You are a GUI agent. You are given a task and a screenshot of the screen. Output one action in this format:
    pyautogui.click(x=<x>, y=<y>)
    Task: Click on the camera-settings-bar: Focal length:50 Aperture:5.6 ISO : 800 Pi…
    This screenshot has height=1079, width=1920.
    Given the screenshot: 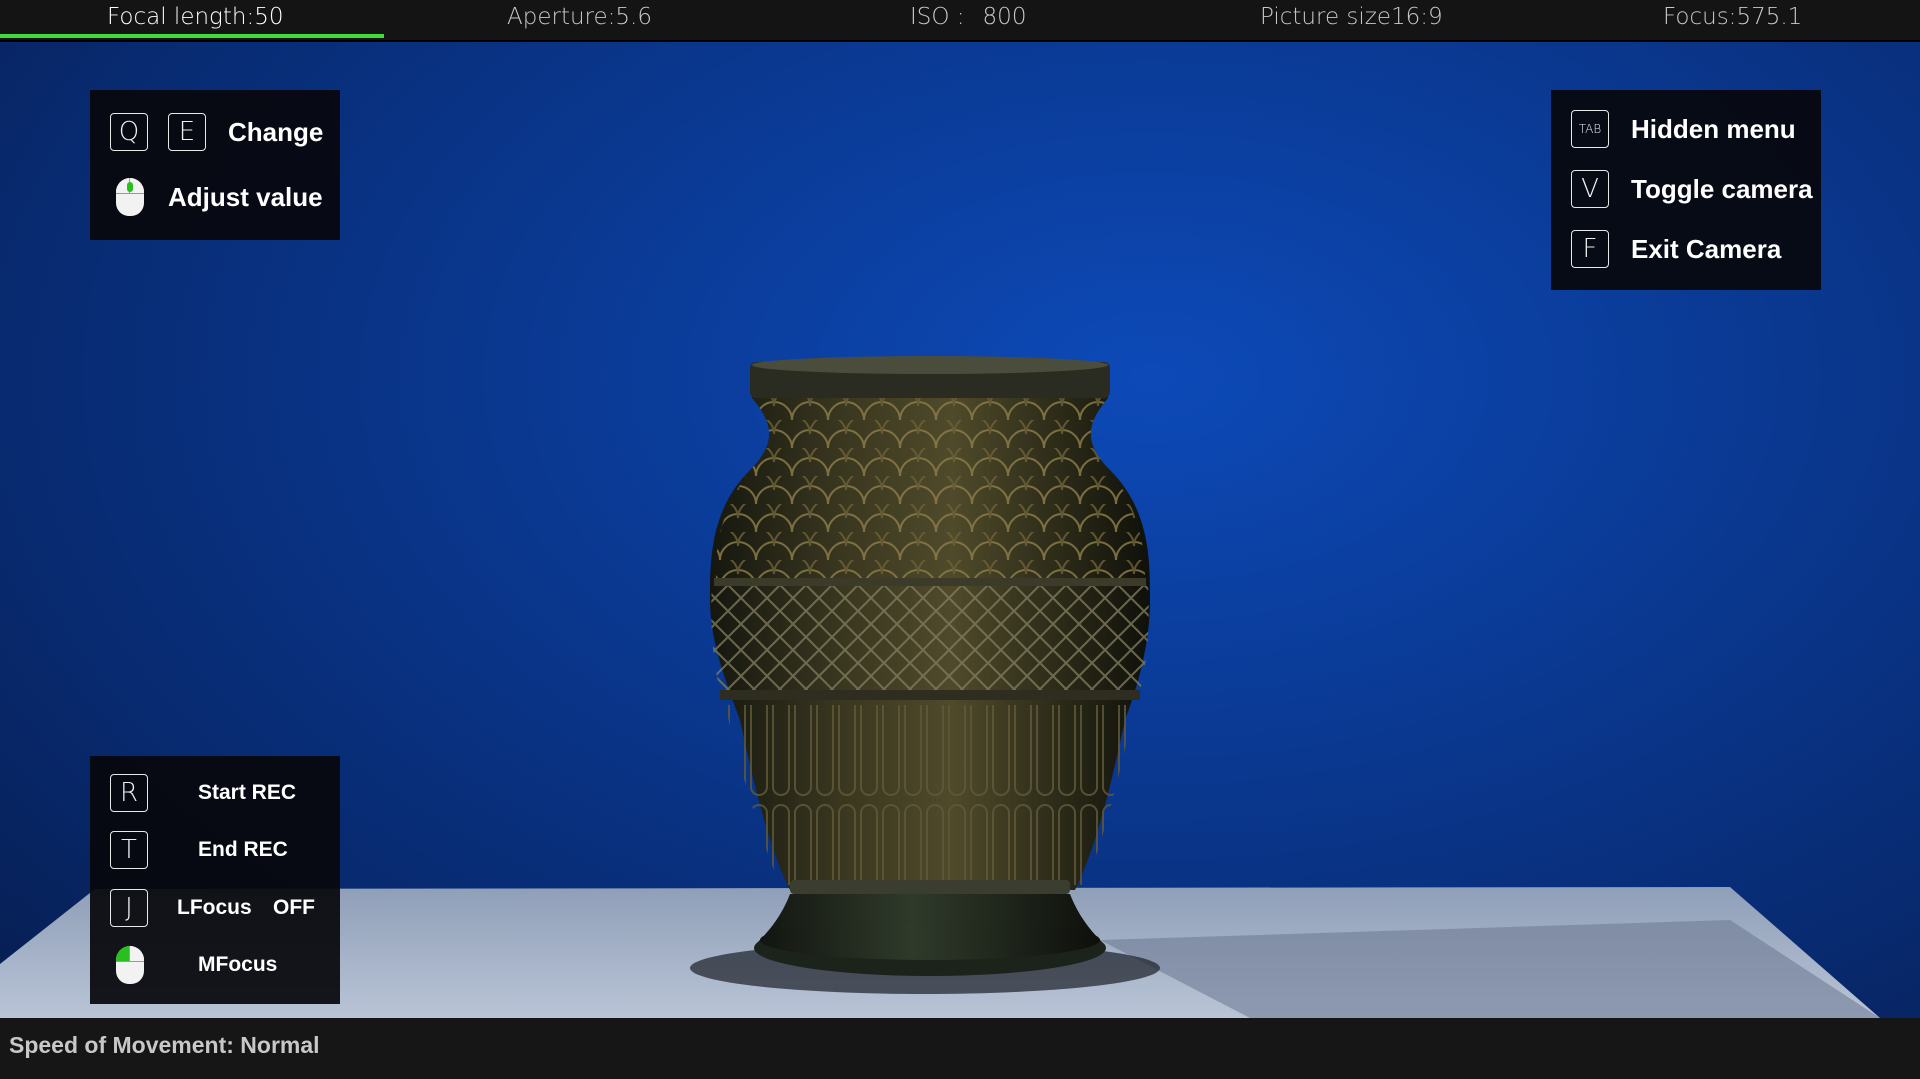 What is the action you would take?
    pyautogui.click(x=960, y=21)
    